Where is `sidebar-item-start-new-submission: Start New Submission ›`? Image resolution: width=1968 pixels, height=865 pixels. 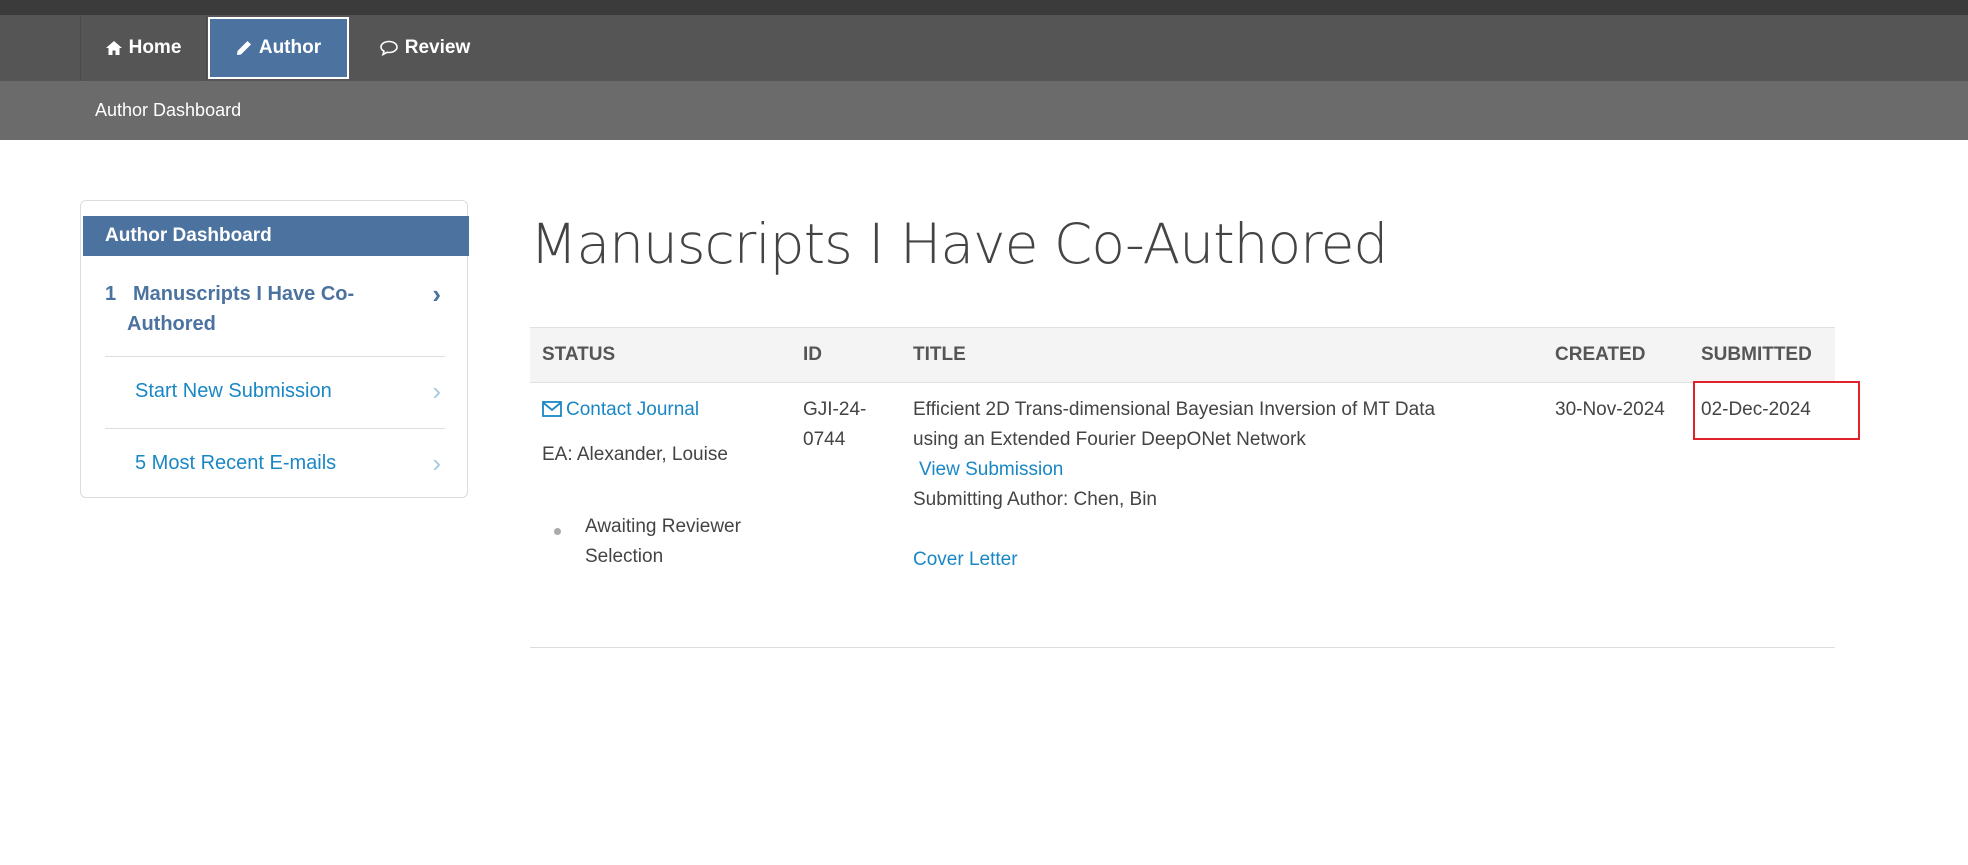 sidebar-item-start-new-submission: Start New Submission › is located at coordinates (279, 391).